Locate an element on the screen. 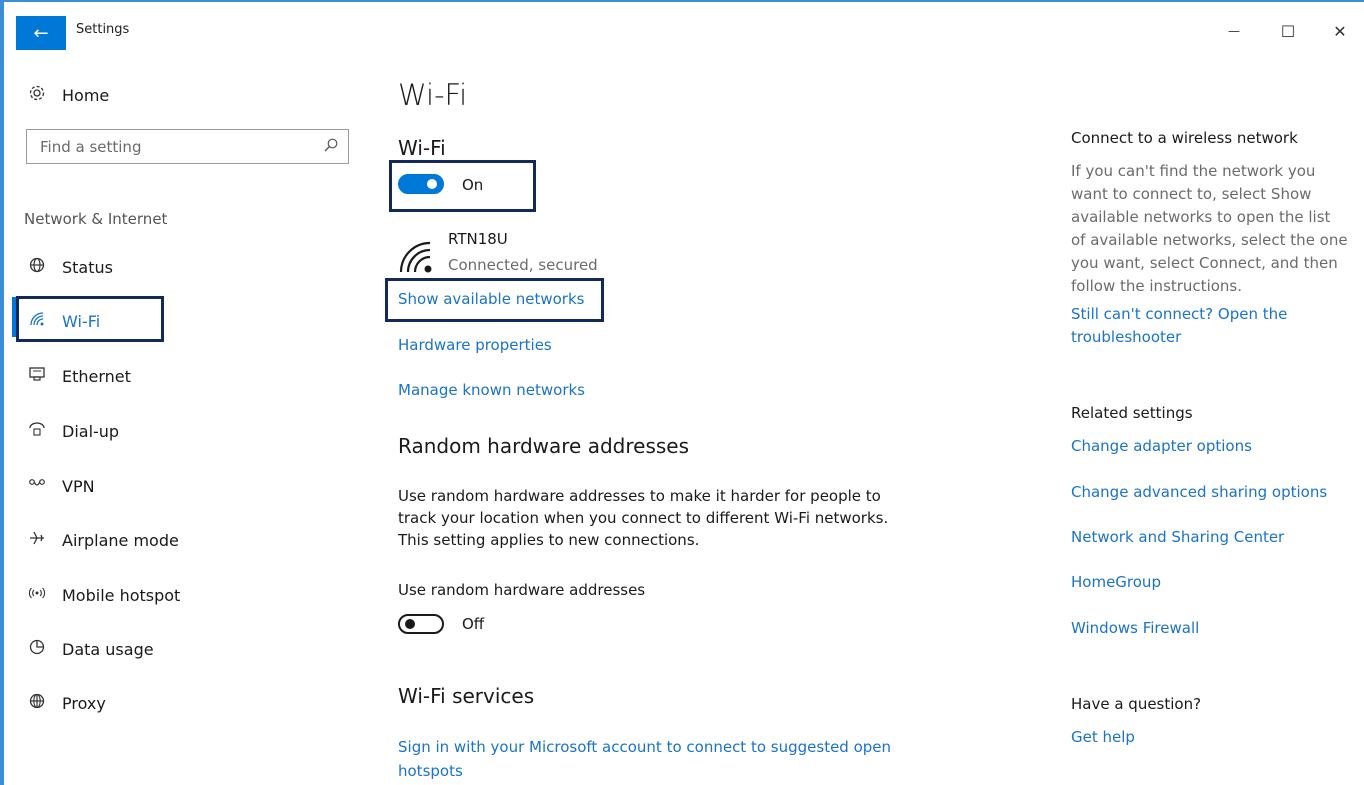 This screenshot has height=785, width=1364. maximize-button: ☐ is located at coordinates (1288, 31).